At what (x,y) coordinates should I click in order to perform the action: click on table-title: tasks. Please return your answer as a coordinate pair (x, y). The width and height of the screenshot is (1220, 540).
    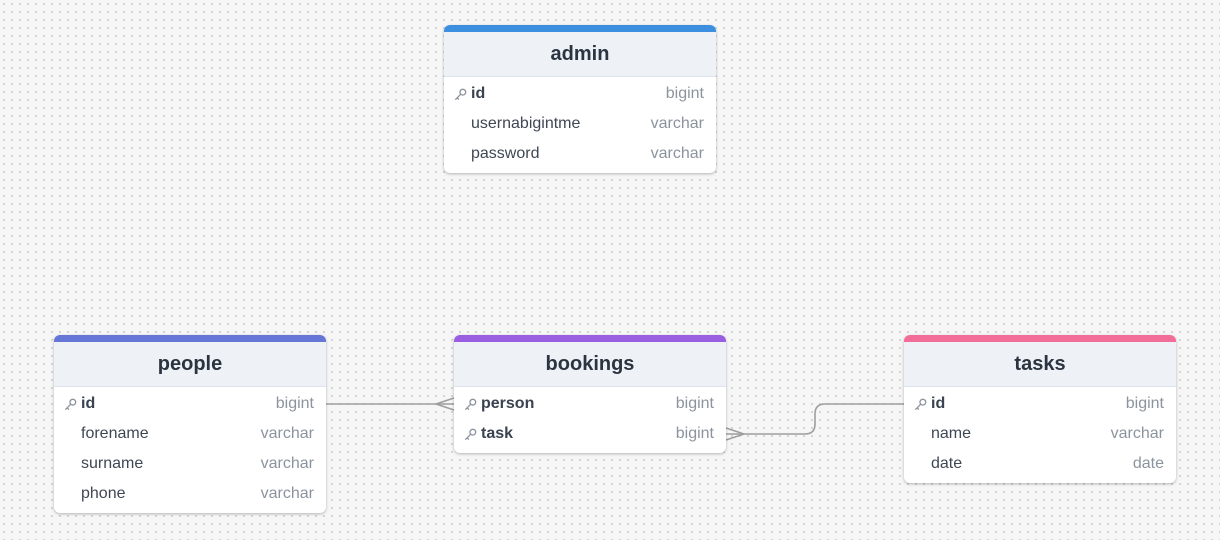
    Looking at the image, I should click on (1040, 363).